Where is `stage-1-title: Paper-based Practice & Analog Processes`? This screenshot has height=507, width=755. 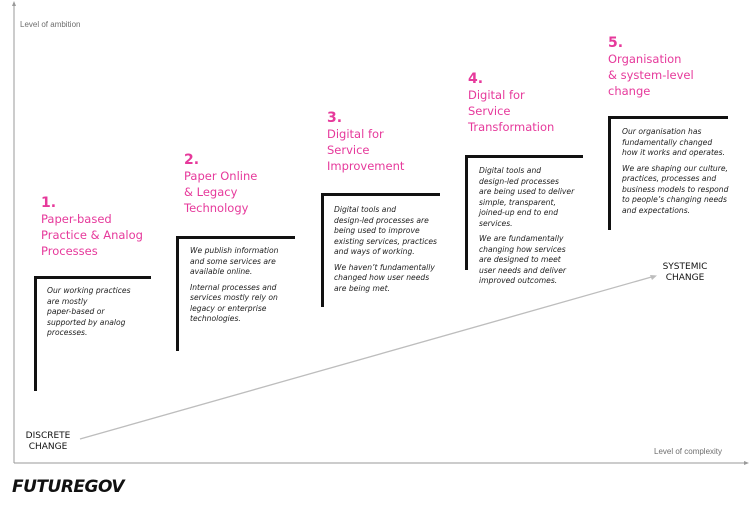
stage-1-title: Paper-based Practice & Analog Processes is located at coordinates (92, 235).